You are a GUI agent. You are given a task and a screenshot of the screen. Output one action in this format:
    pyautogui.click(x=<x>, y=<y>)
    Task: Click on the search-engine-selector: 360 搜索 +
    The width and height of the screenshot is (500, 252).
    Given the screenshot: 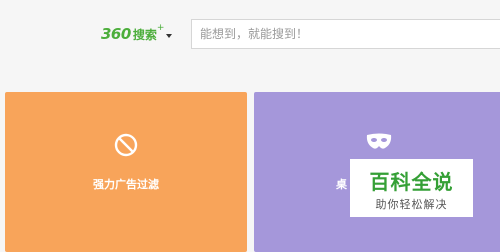 What is the action you would take?
    pyautogui.click(x=137, y=33)
    